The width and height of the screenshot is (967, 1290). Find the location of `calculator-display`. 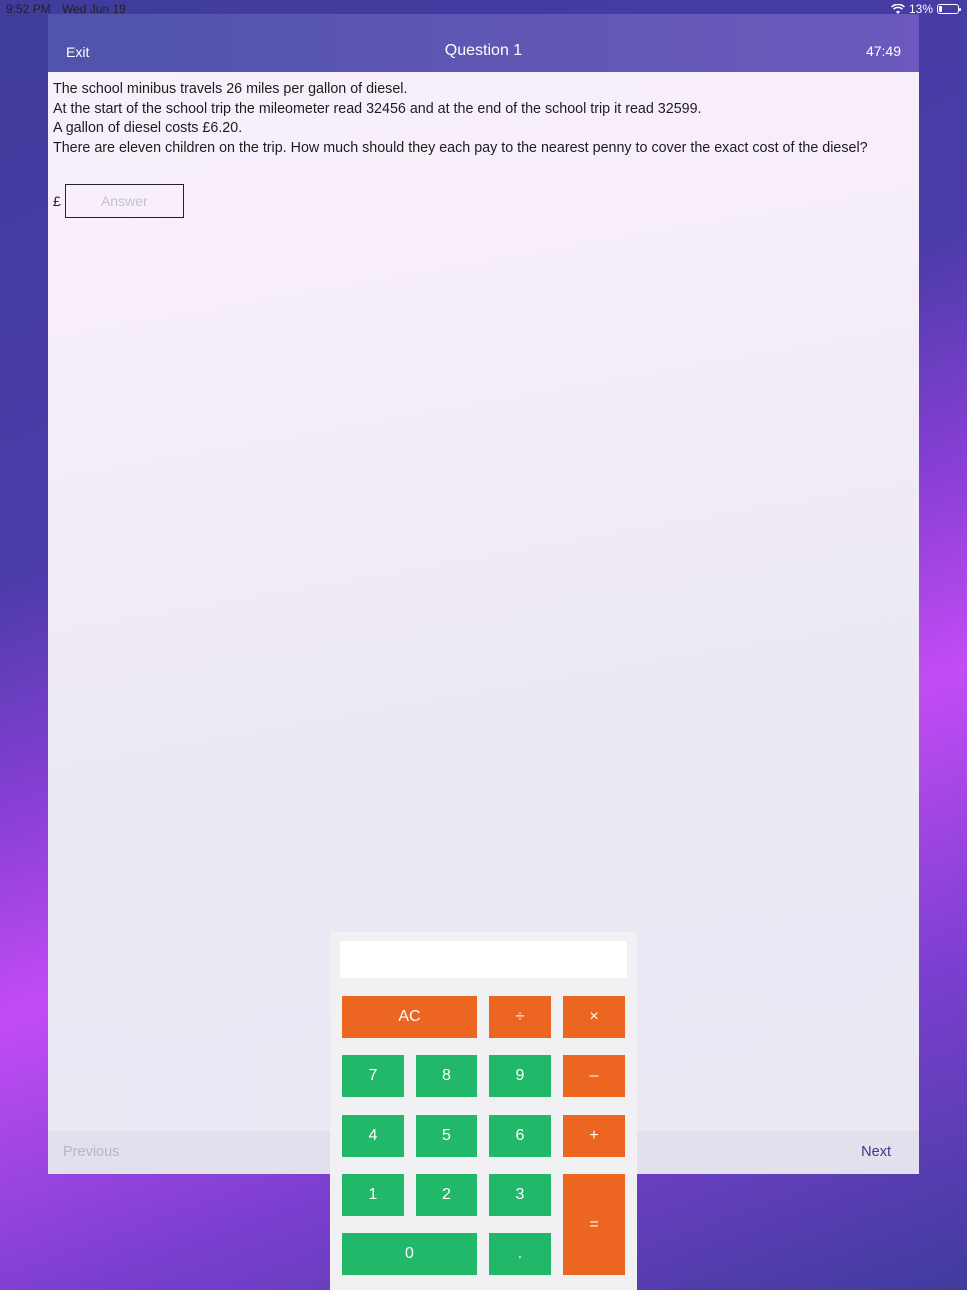

calculator-display is located at coordinates (483, 959).